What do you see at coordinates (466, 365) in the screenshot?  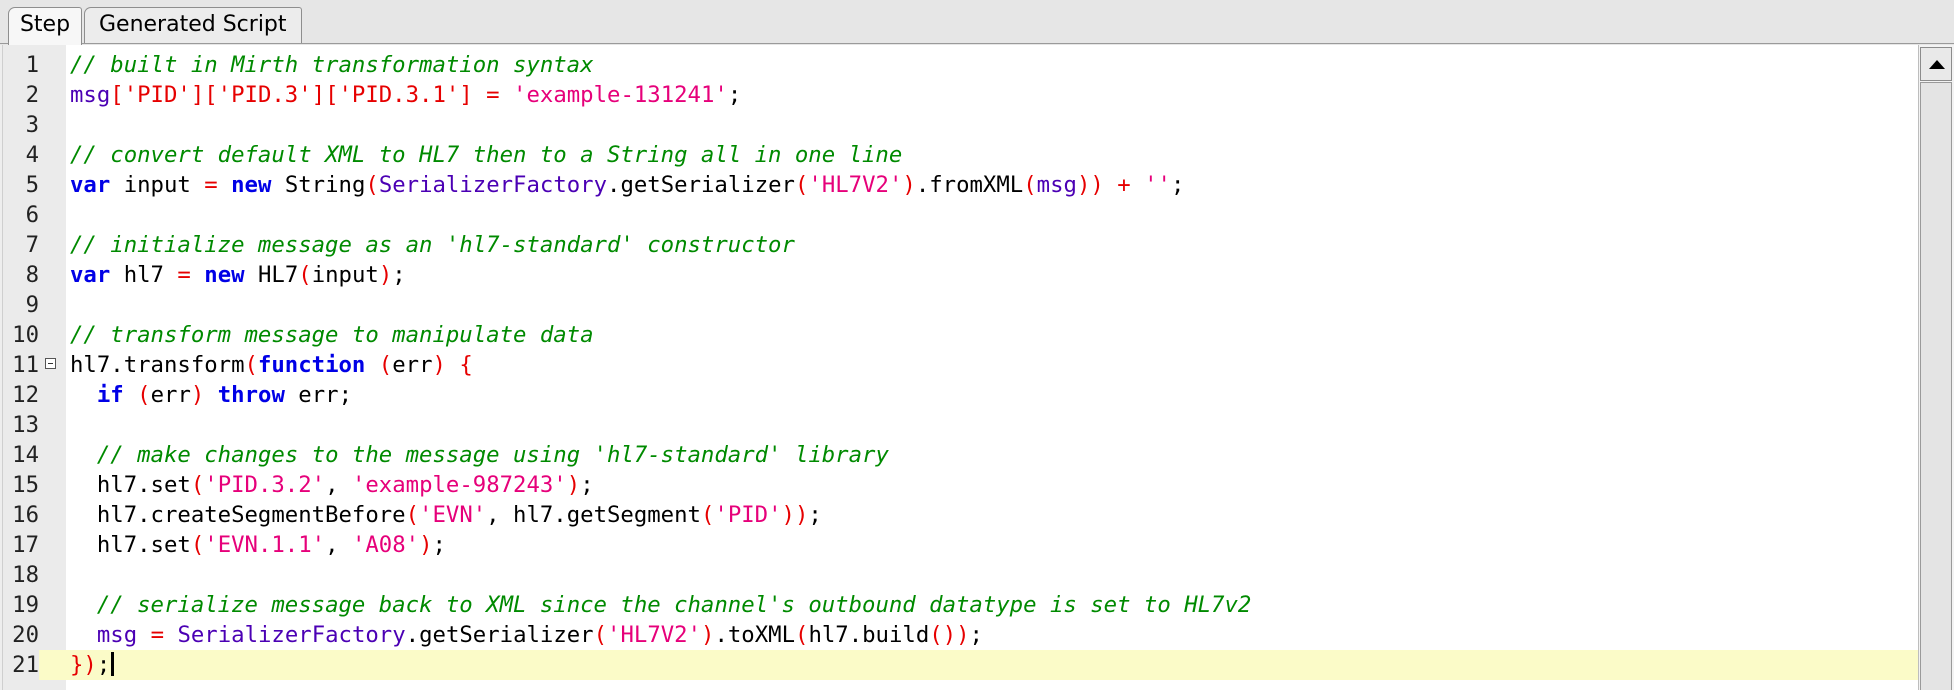 I see `code-token: {` at bounding box center [466, 365].